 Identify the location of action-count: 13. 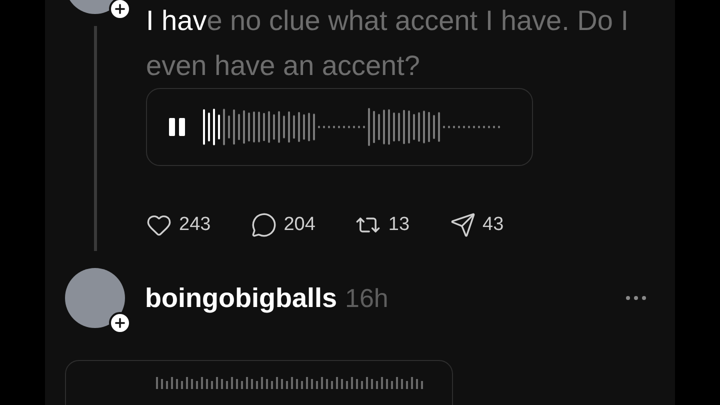
(399, 225).